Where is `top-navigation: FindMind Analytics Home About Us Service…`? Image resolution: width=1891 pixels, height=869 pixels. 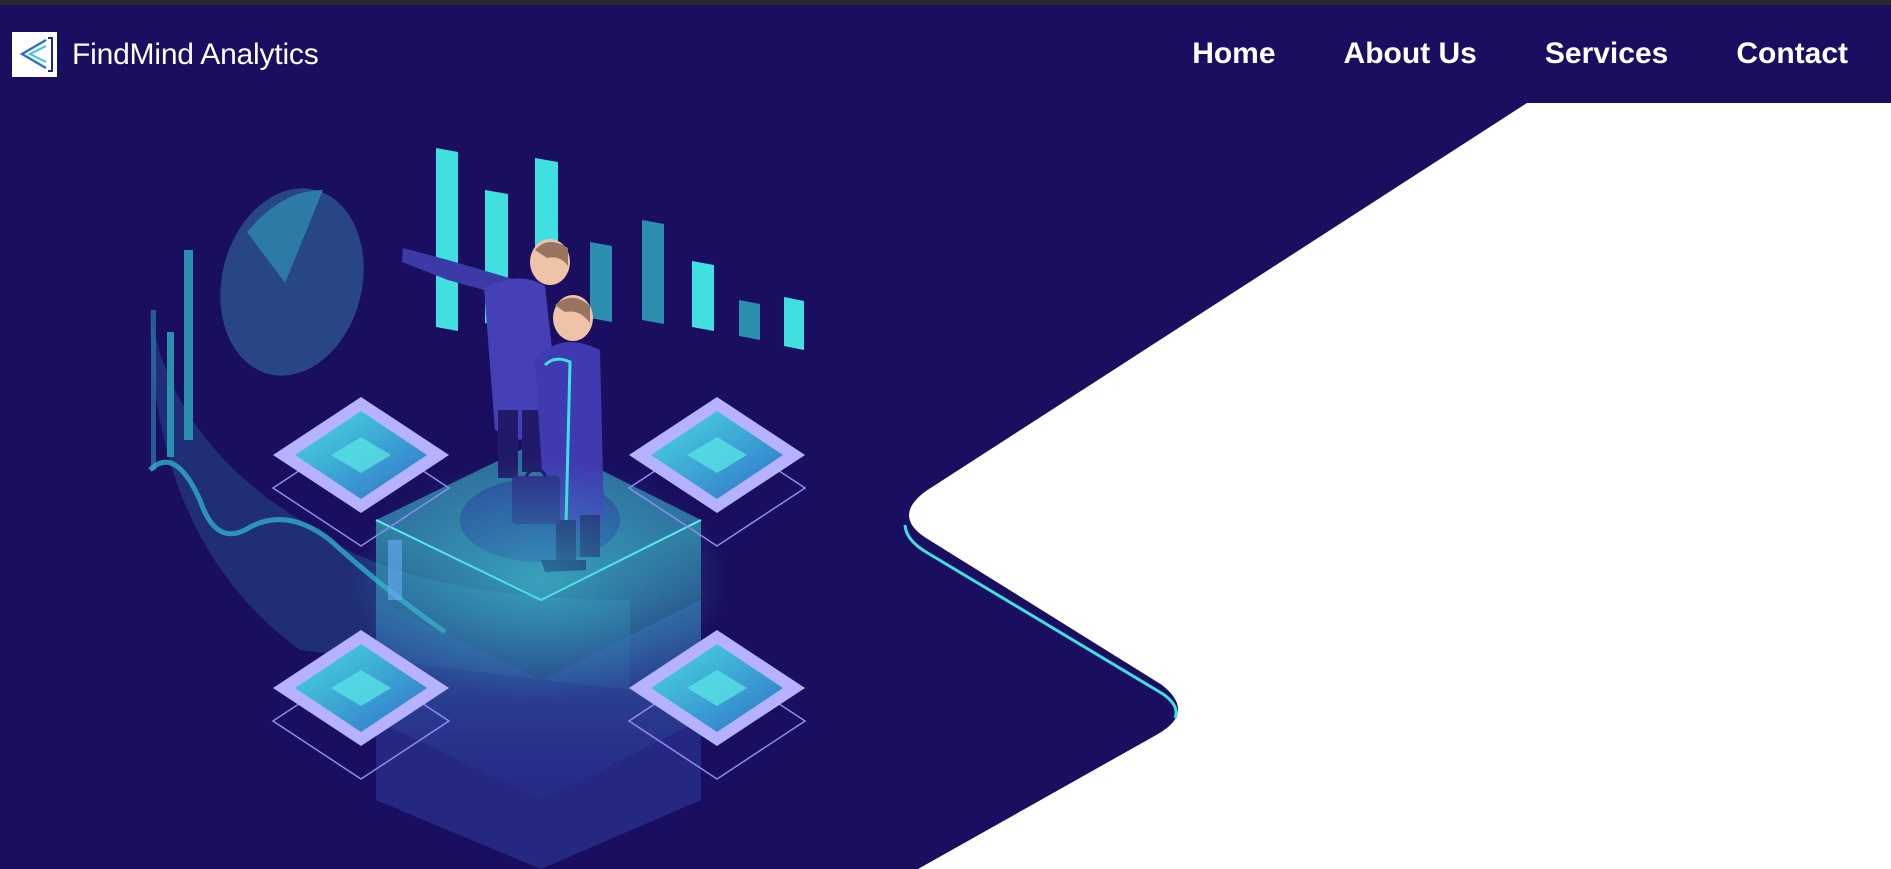
top-navigation: FindMind Analytics Home About Us Service… is located at coordinates (945, 54).